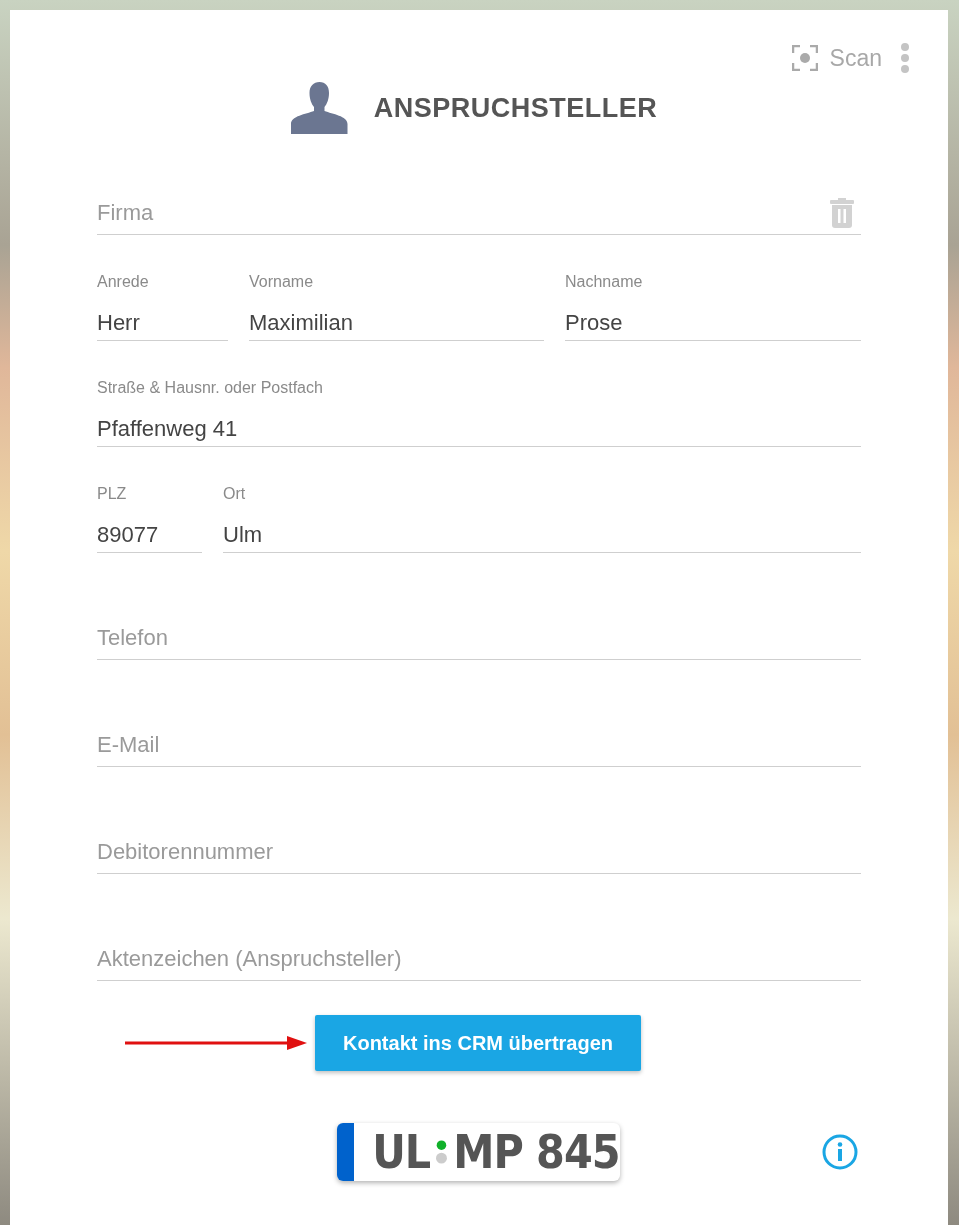 This screenshot has width=959, height=1225. I want to click on input-field: Maximilian, so click(396, 323).